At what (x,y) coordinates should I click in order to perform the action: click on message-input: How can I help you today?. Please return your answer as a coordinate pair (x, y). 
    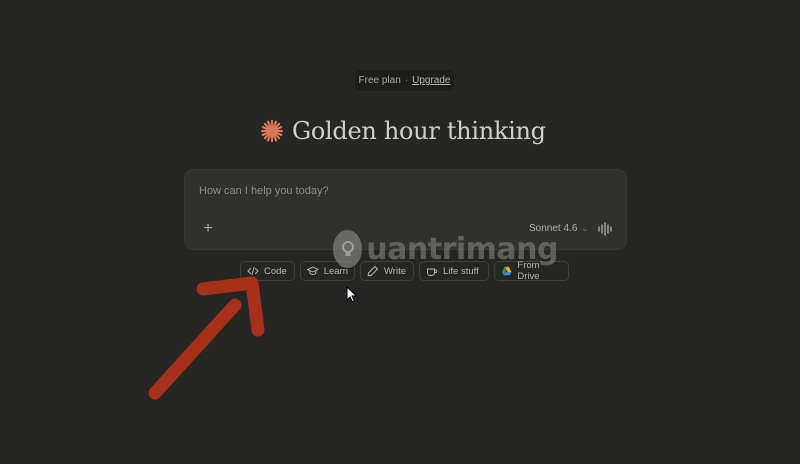
    Looking at the image, I should click on (264, 191).